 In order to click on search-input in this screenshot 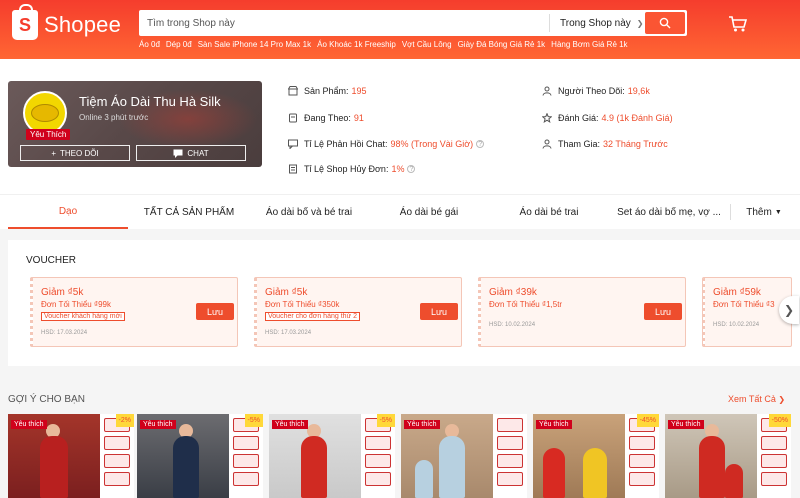, I will do `click(344, 23)`.